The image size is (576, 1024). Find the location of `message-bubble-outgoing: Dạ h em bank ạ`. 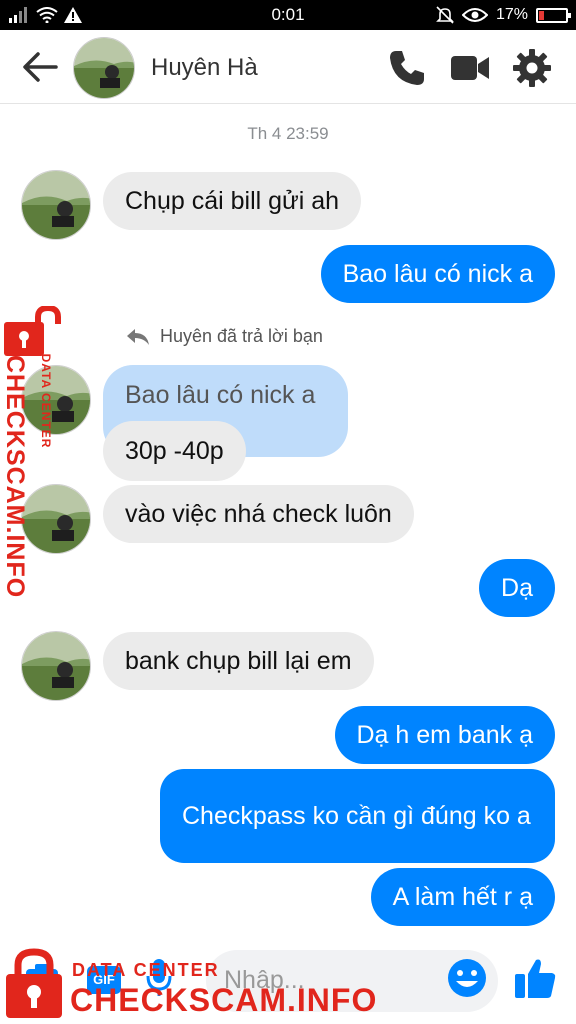

message-bubble-outgoing: Dạ h em bank ạ is located at coordinates (444, 735).